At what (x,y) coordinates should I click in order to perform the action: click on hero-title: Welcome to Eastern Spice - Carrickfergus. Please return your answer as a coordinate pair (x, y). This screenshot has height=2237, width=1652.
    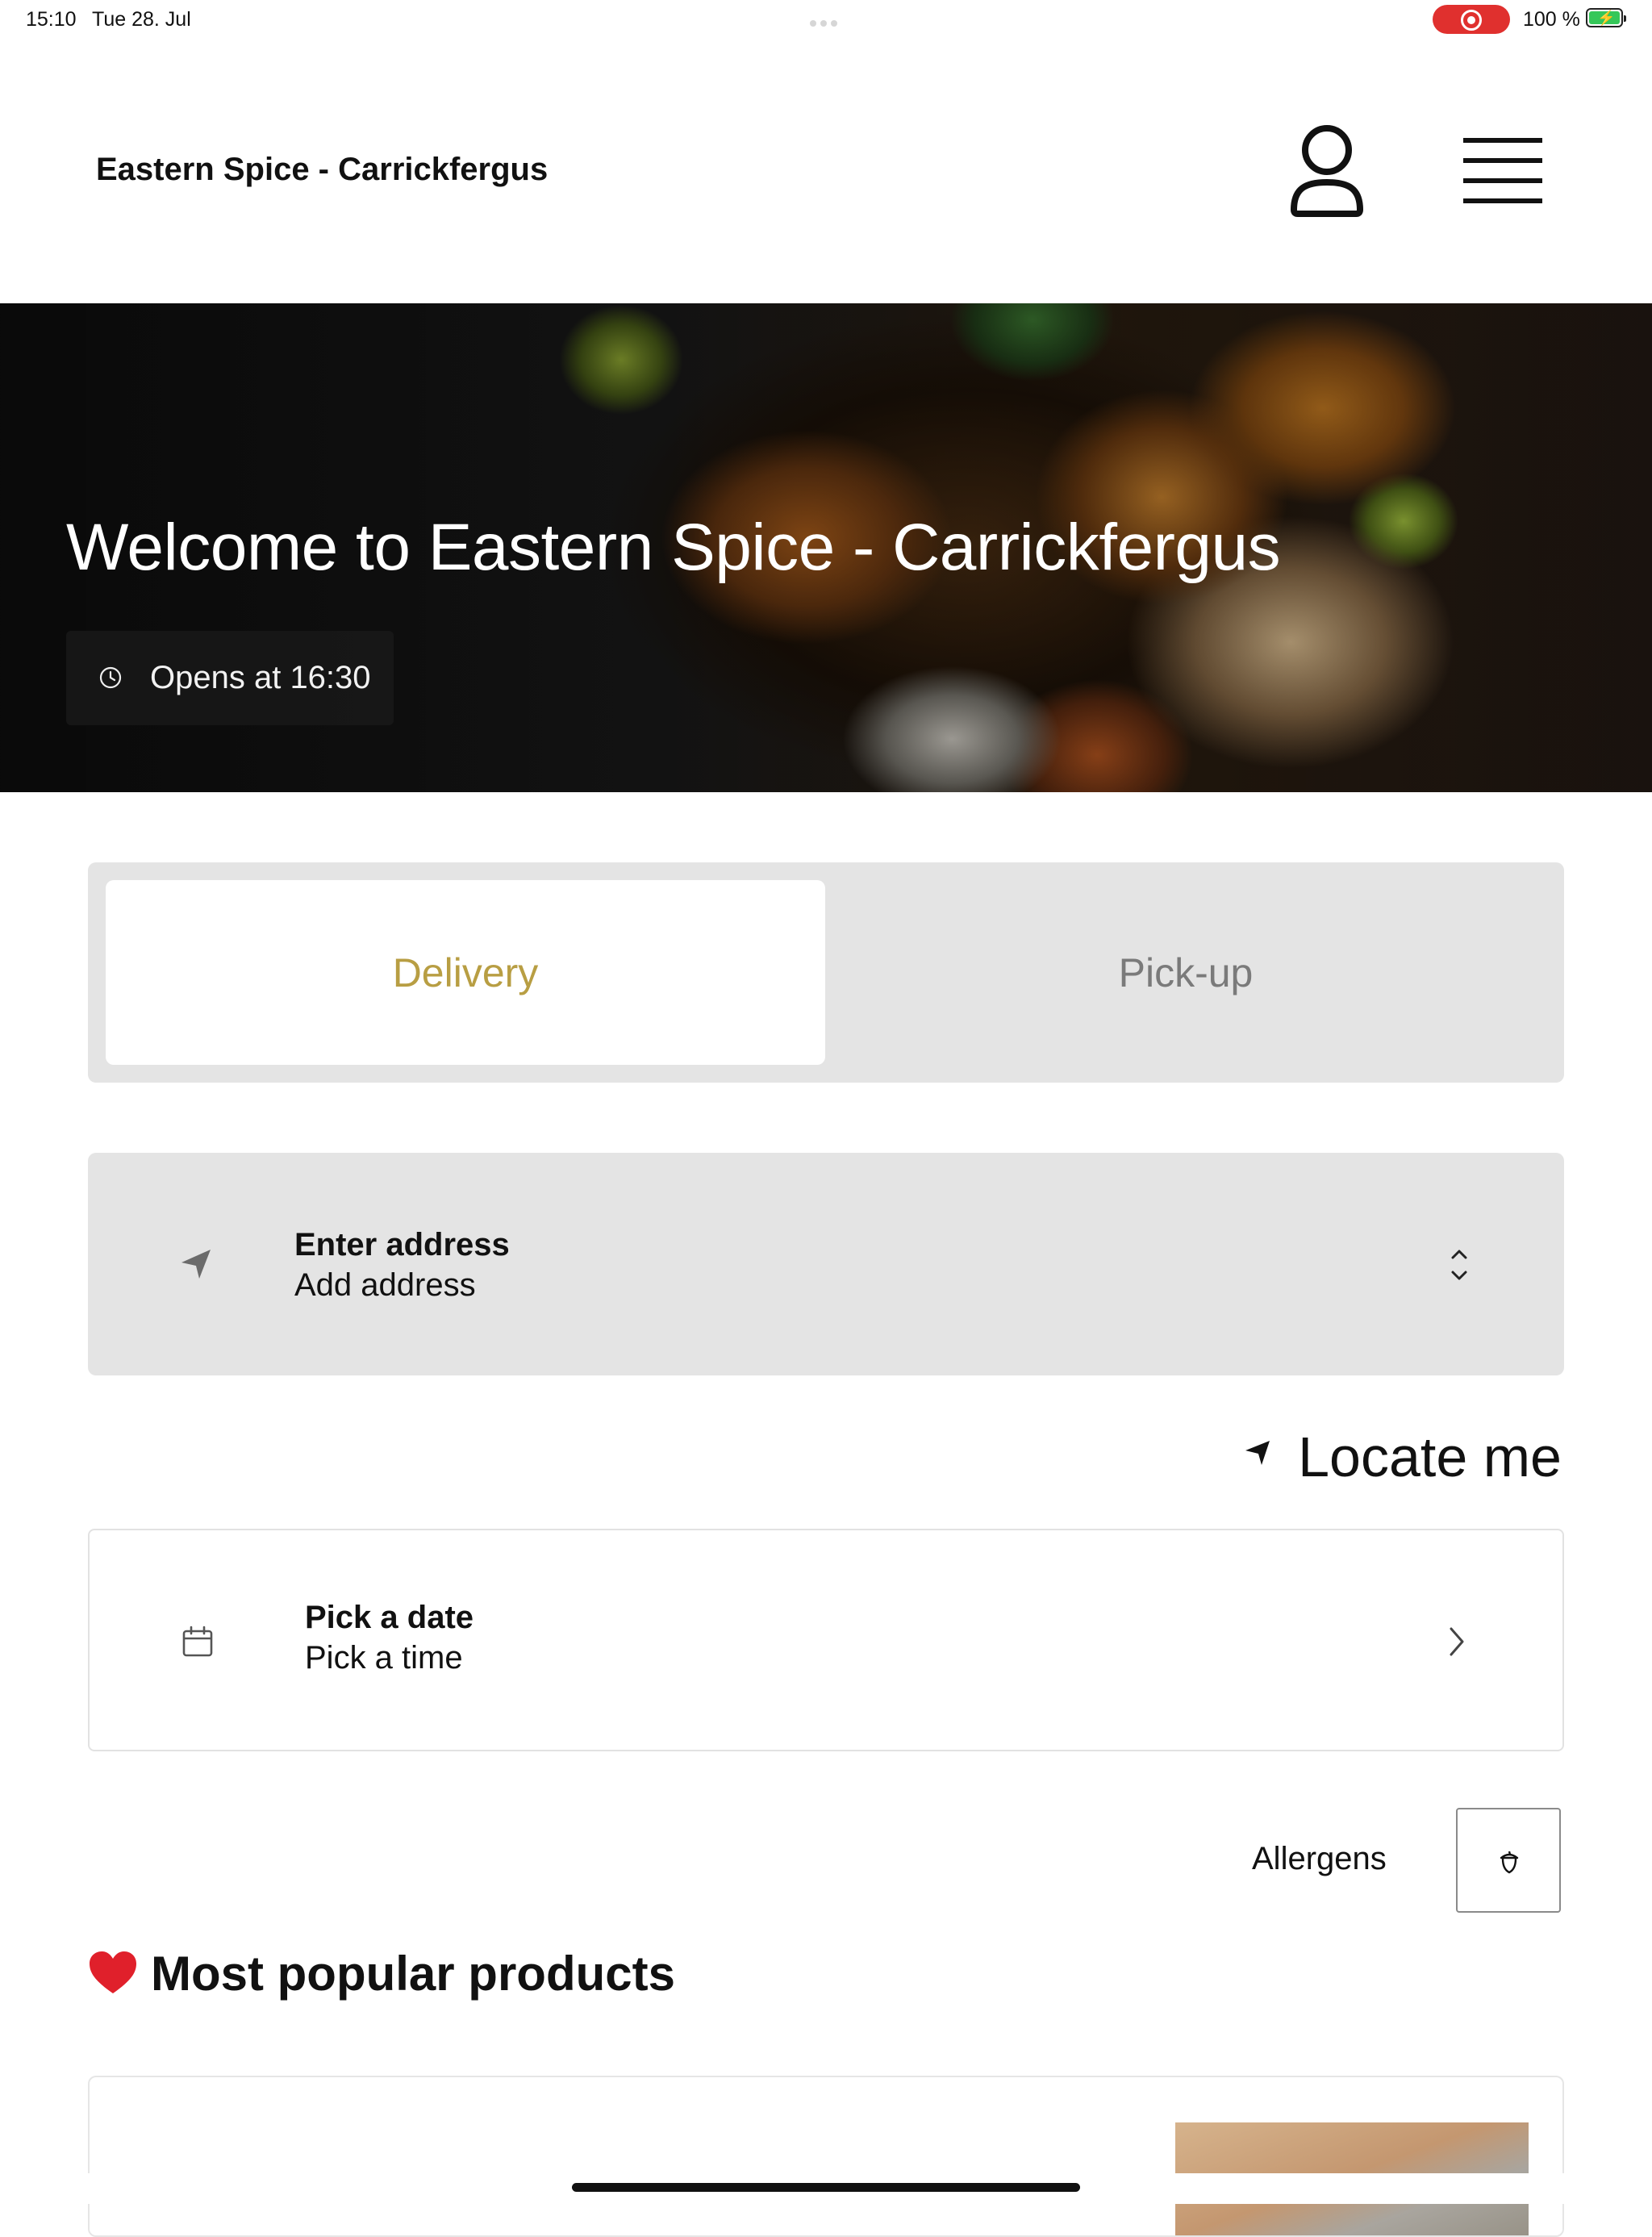
    Looking at the image, I should click on (673, 547).